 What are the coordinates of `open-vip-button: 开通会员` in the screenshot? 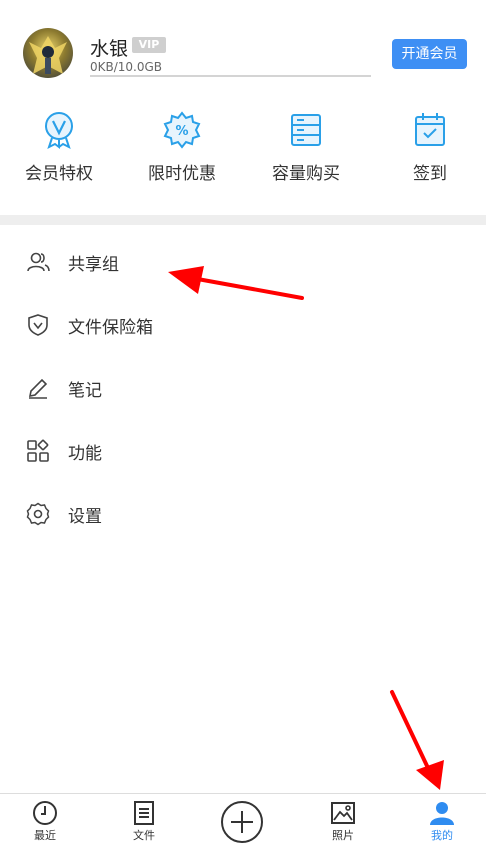 It's located at (429, 54).